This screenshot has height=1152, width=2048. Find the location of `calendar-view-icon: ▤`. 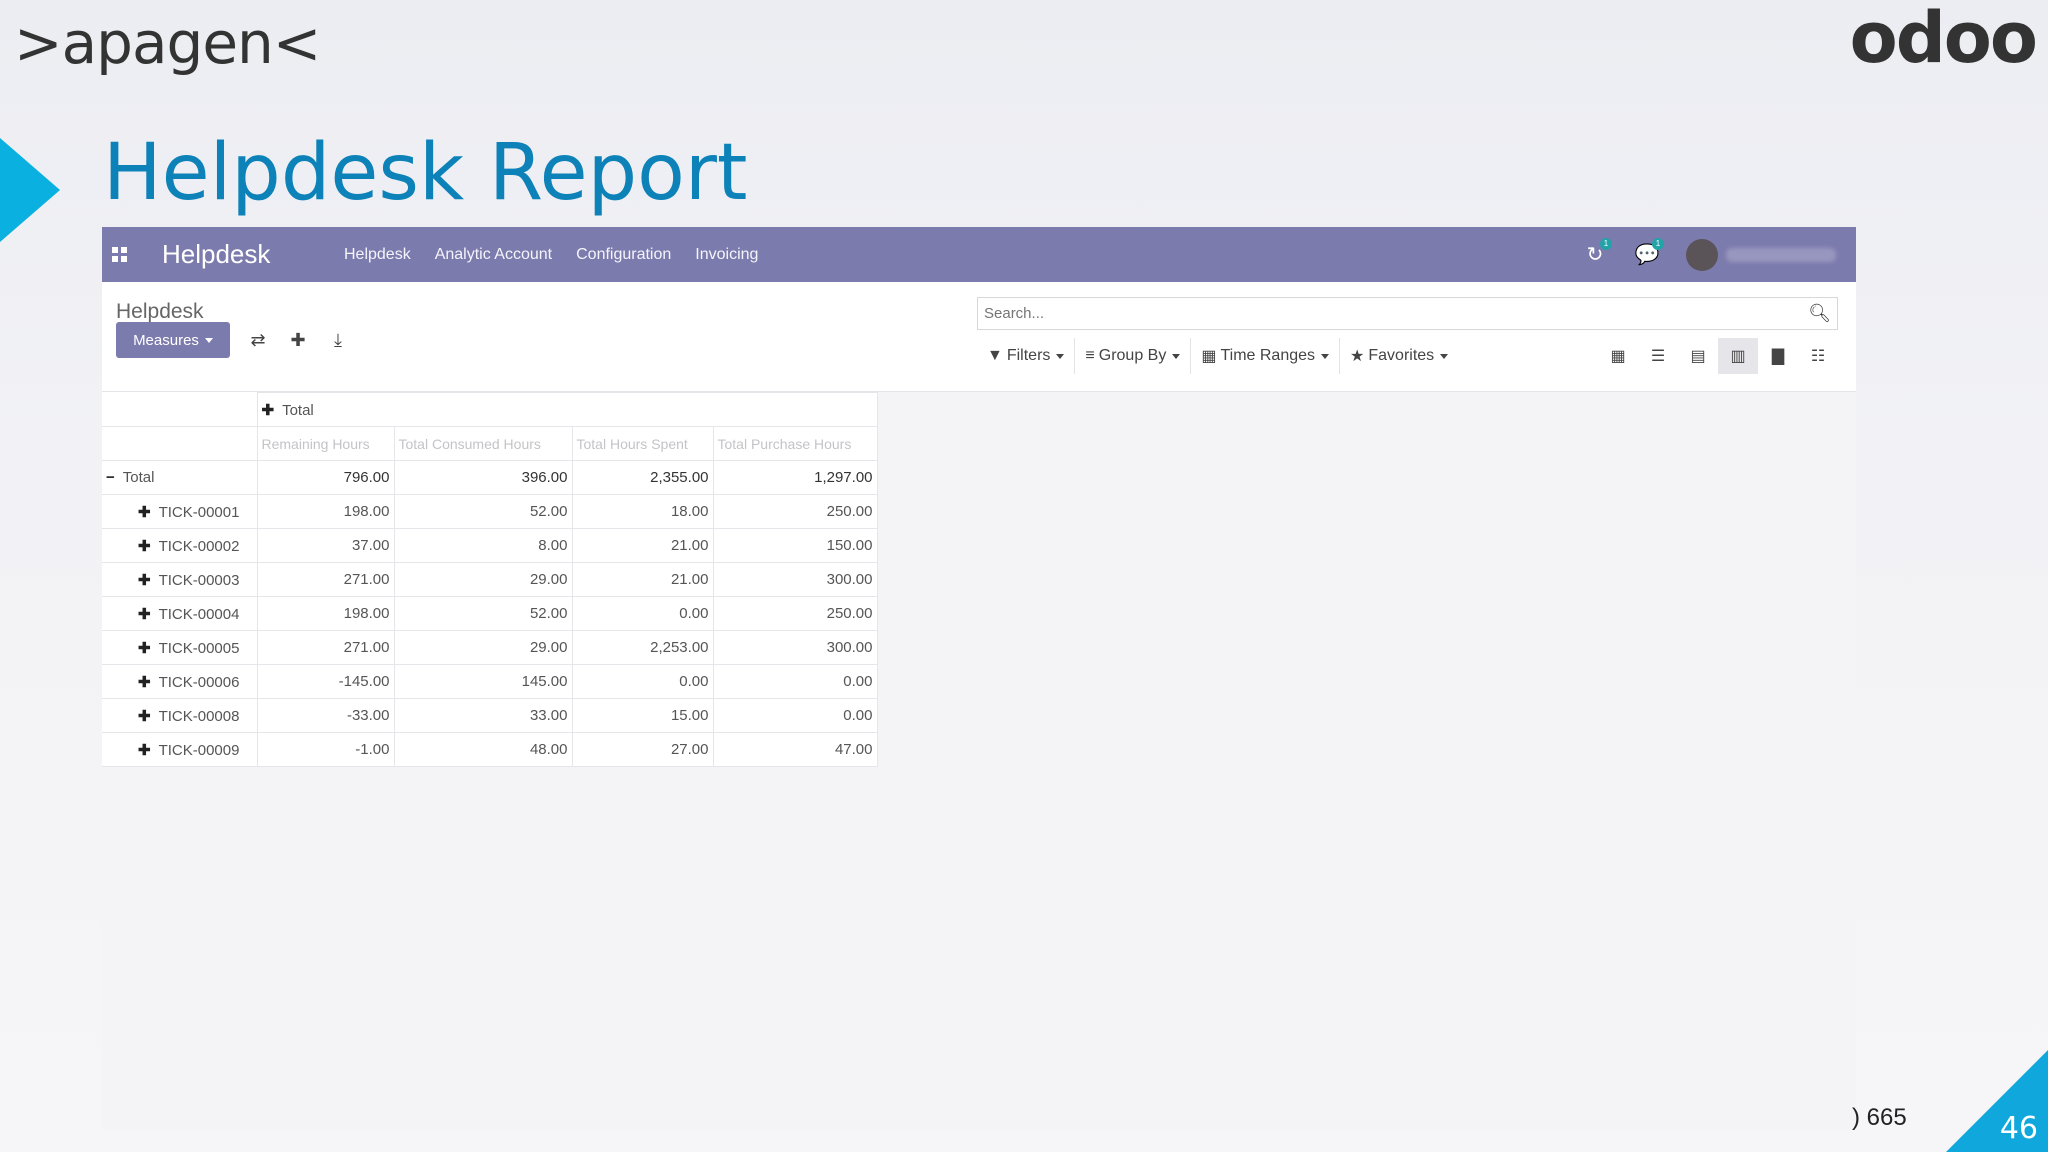

calendar-view-icon: ▤ is located at coordinates (1698, 356).